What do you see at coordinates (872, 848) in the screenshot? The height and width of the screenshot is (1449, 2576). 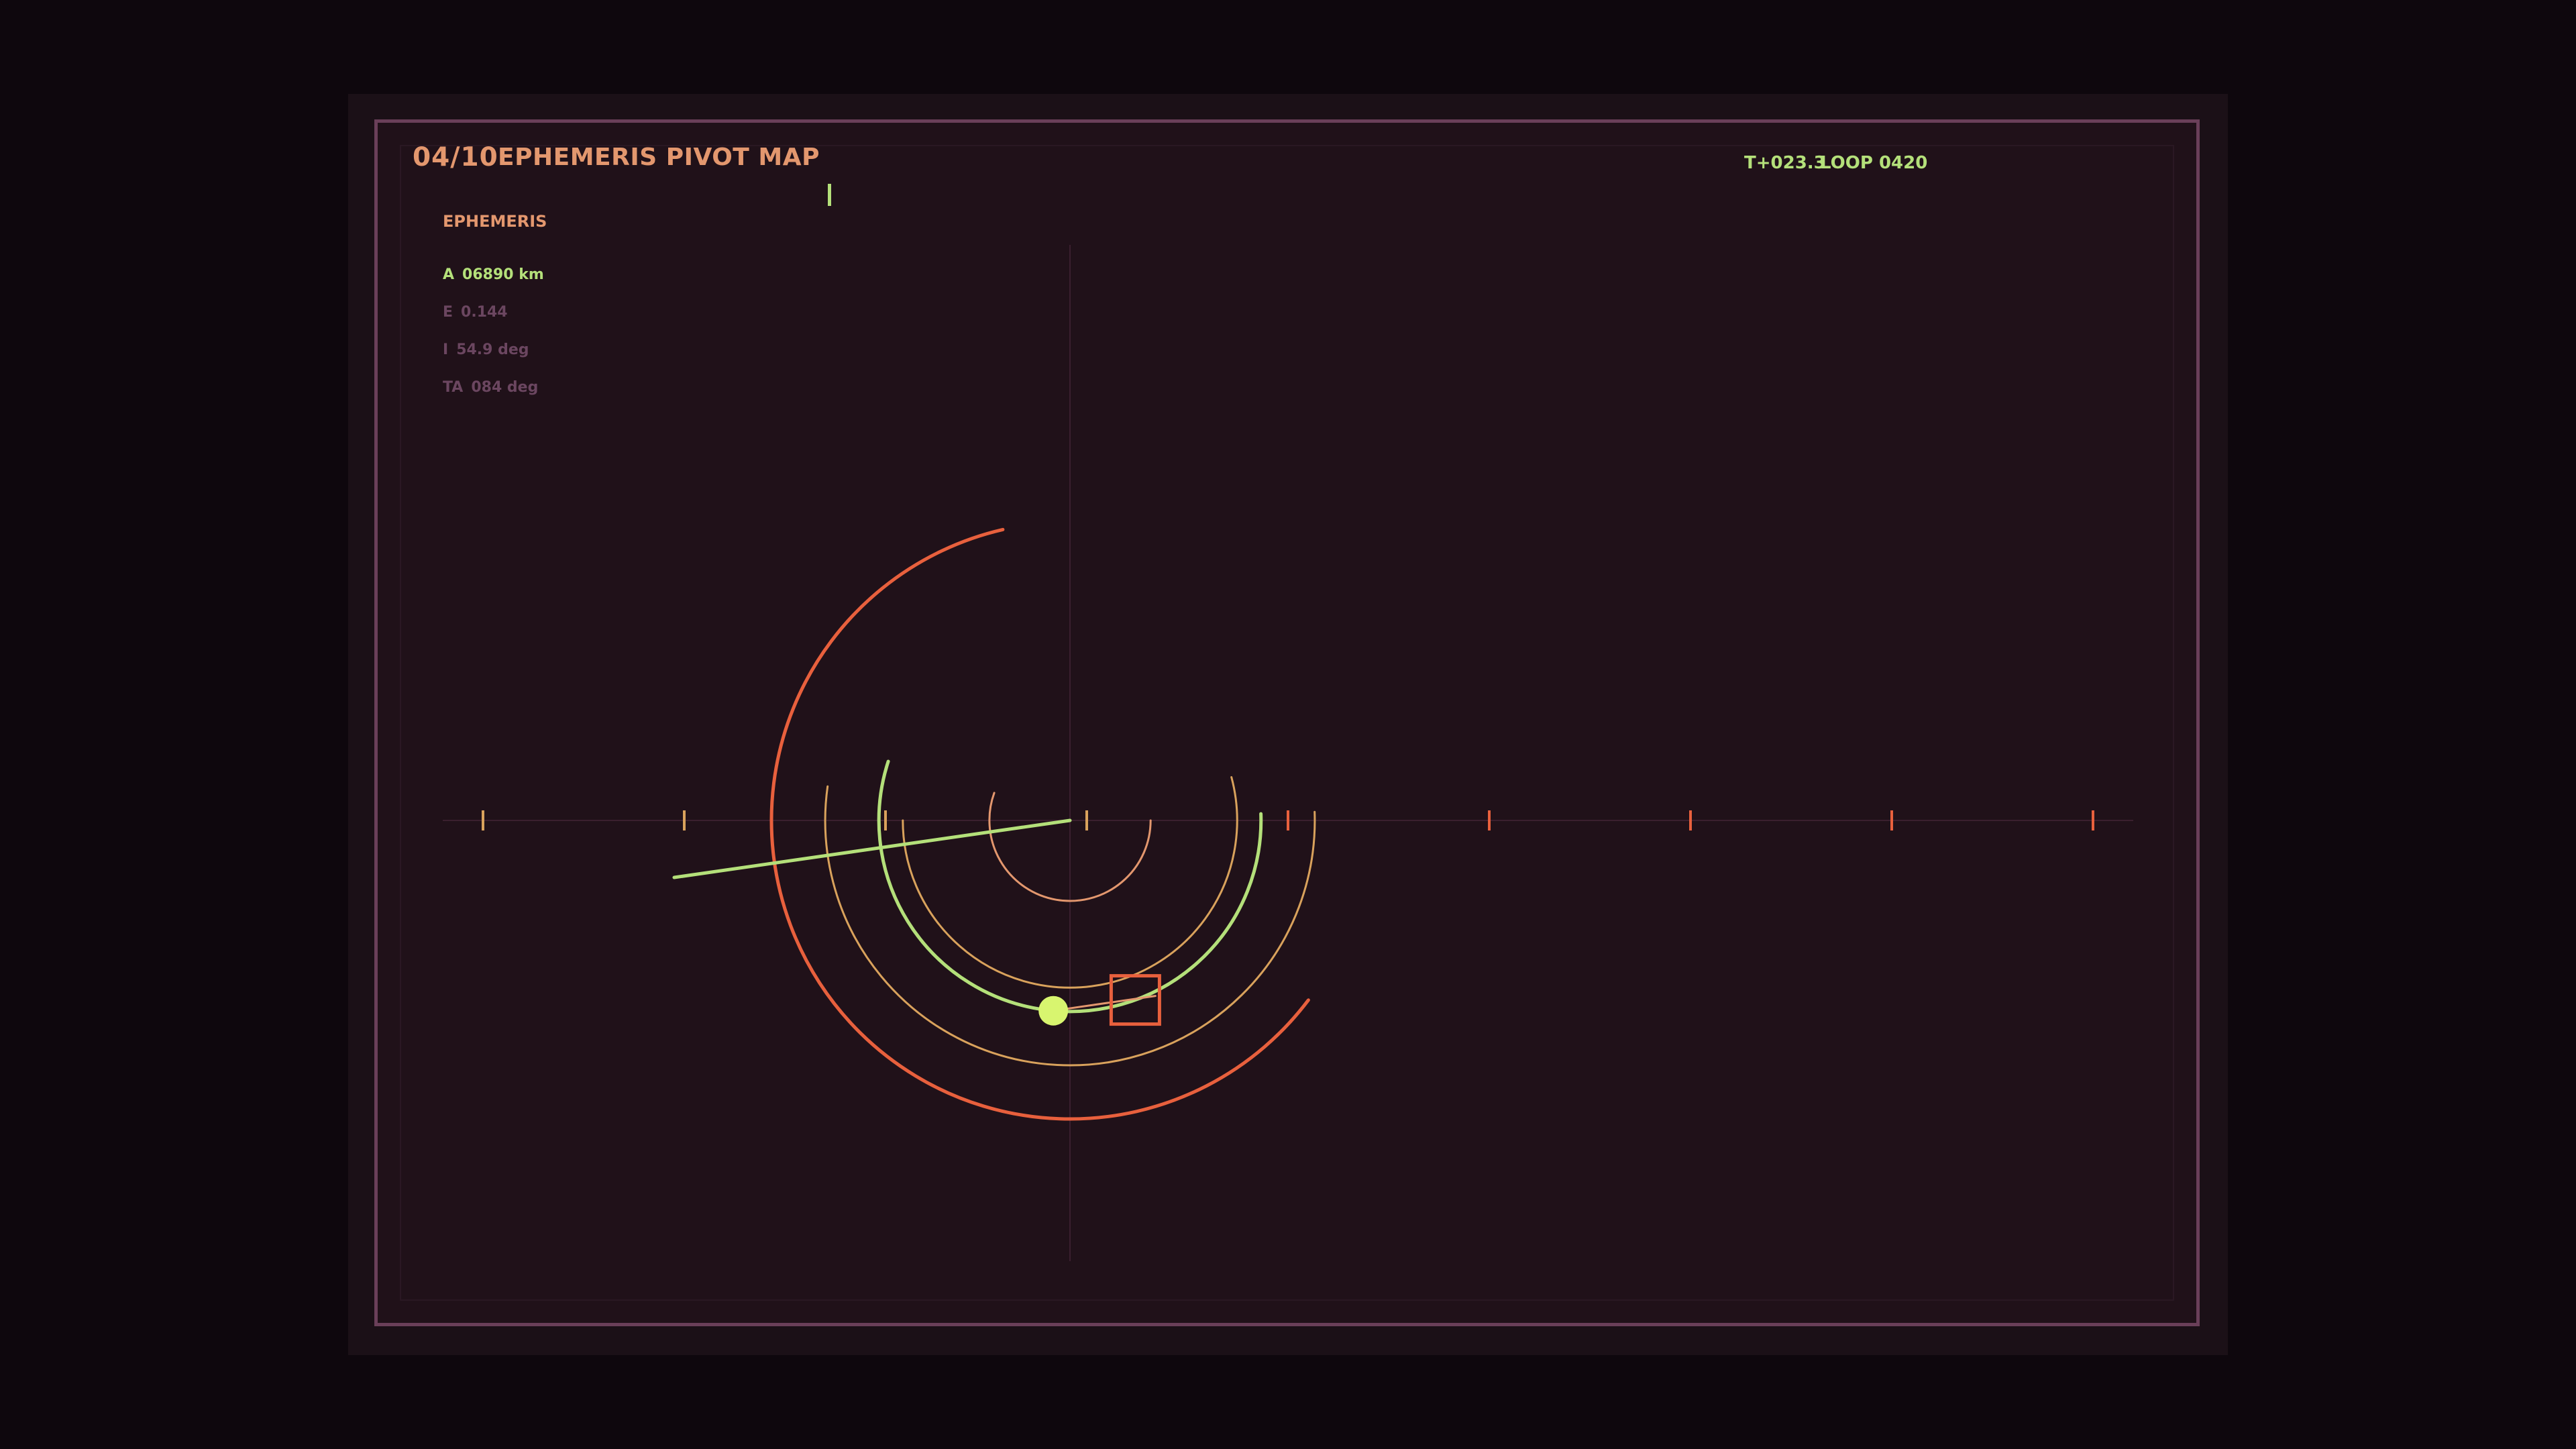 I see `pivot-vector-line` at bounding box center [872, 848].